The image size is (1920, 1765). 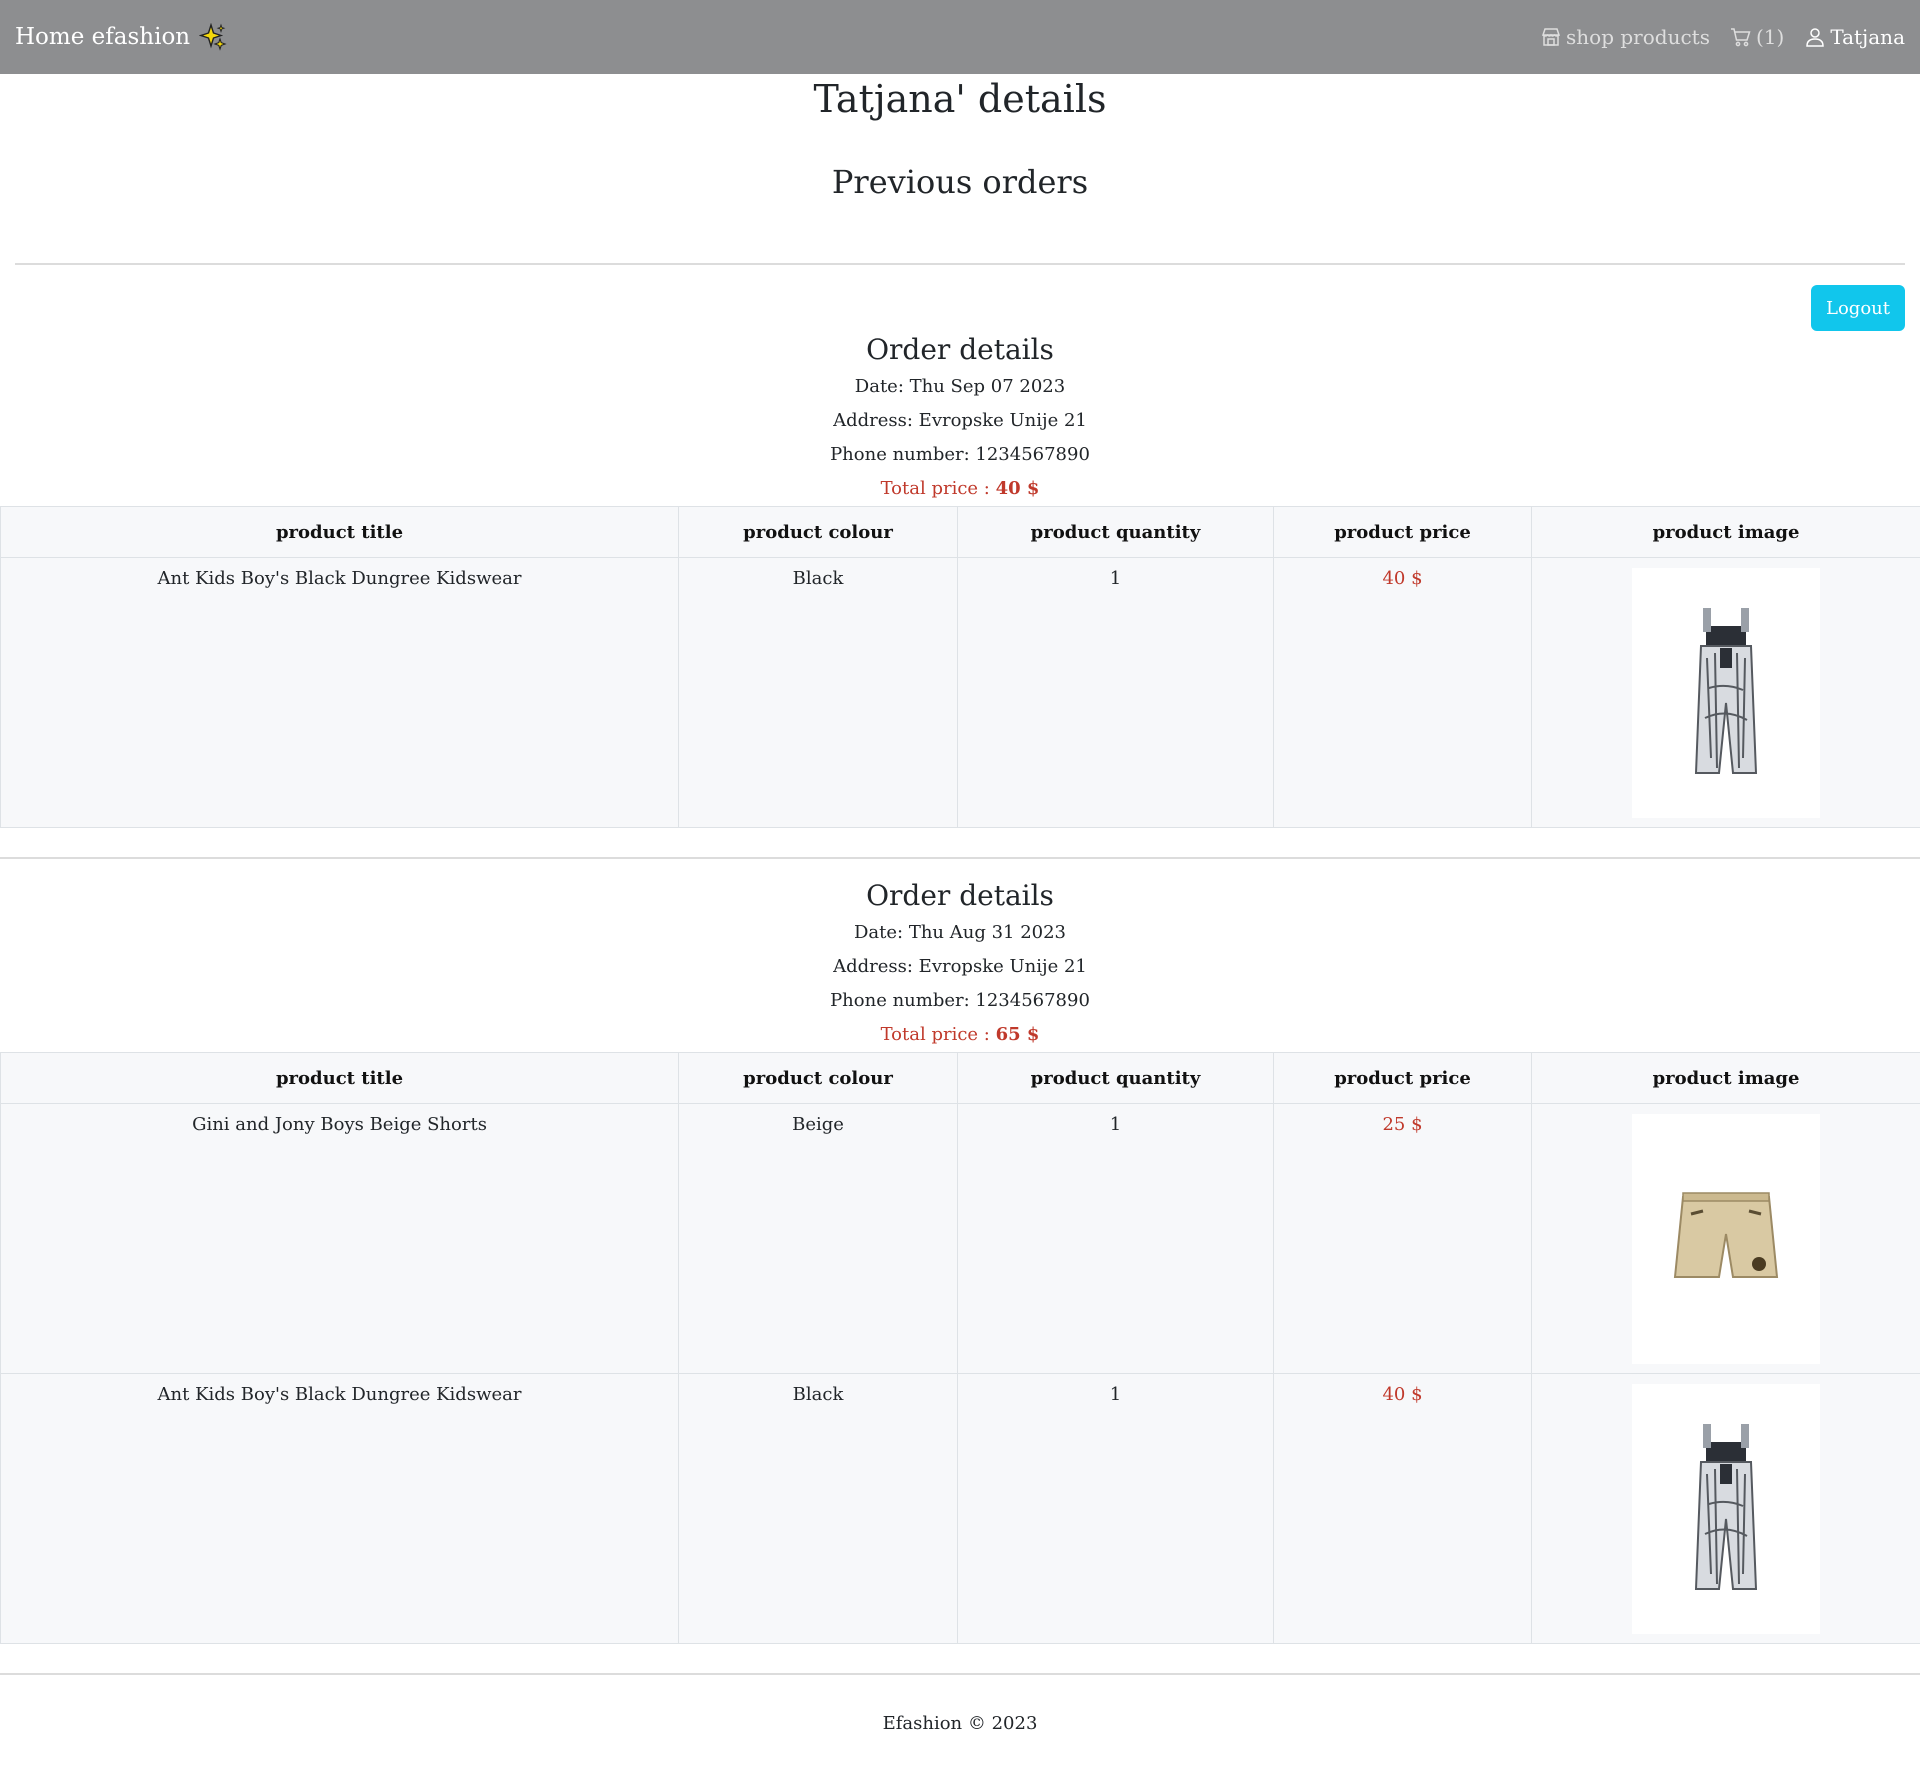 What do you see at coordinates (818, 1238) in the screenshot?
I see `item-colour: Beige` at bounding box center [818, 1238].